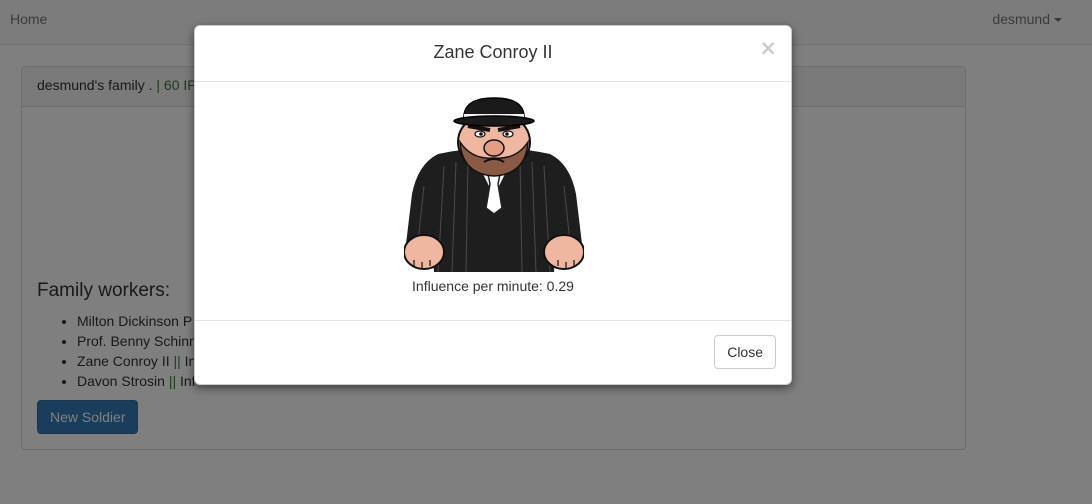 This screenshot has height=504, width=1092. What do you see at coordinates (493, 286) in the screenshot?
I see `influence-text: Influence per minute: 0.29` at bounding box center [493, 286].